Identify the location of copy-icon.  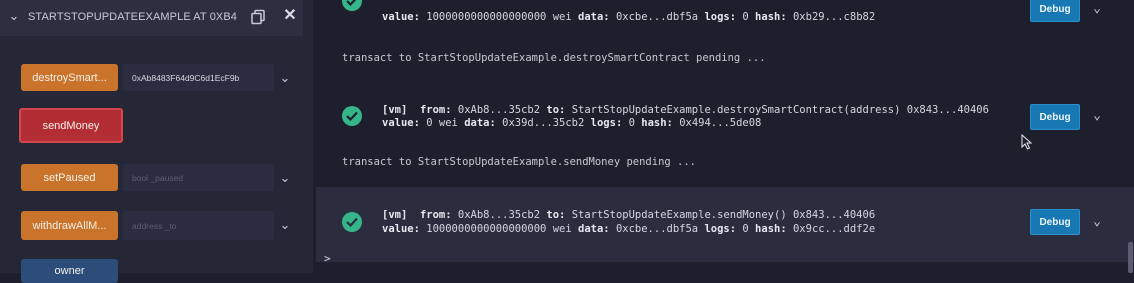
(258, 17).